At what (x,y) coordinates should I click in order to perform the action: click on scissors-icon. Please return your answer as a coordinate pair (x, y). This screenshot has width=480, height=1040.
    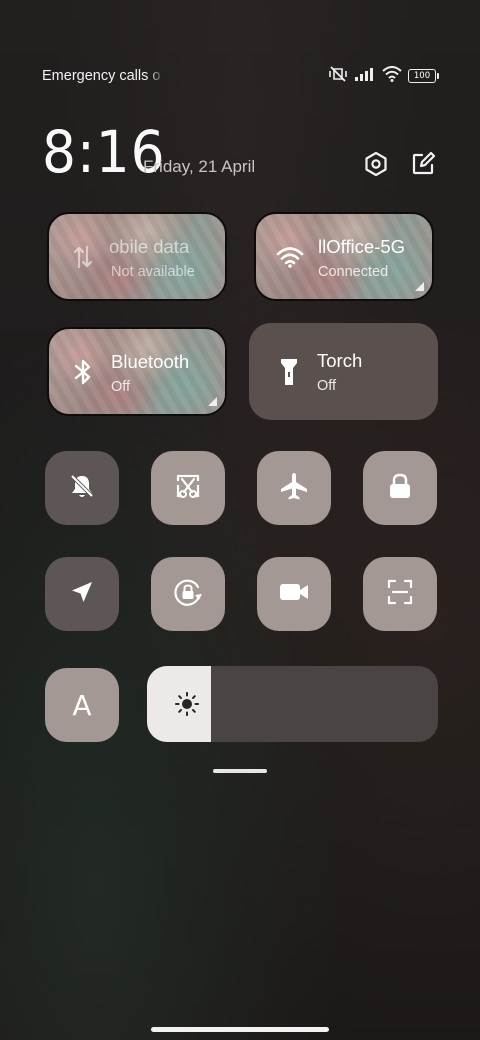
    Looking at the image, I should click on (188, 488).